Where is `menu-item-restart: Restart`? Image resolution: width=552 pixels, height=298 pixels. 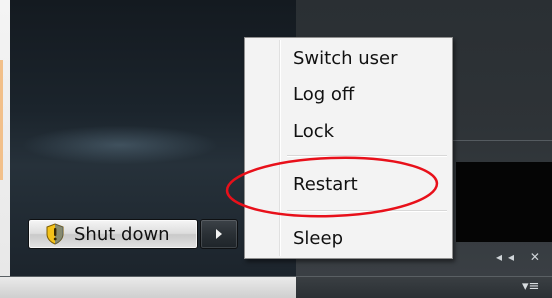
menu-item-restart: Restart is located at coordinates (348, 185).